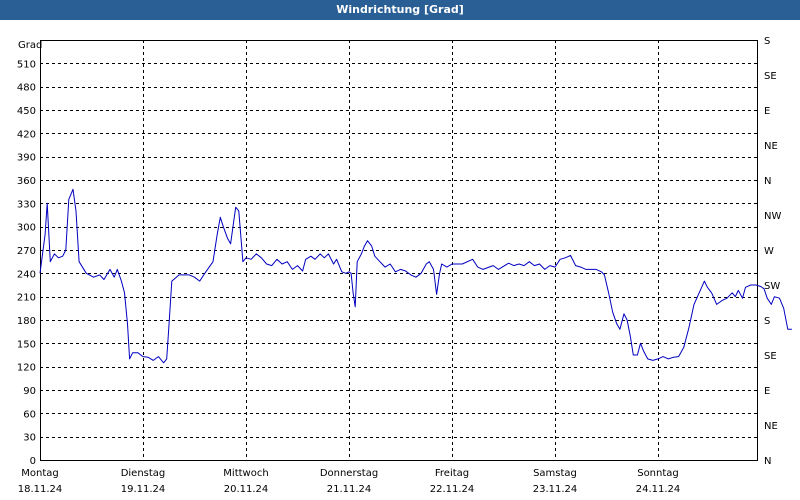  What do you see at coordinates (26, 64) in the screenshot?
I see `y-tick-label: 510` at bounding box center [26, 64].